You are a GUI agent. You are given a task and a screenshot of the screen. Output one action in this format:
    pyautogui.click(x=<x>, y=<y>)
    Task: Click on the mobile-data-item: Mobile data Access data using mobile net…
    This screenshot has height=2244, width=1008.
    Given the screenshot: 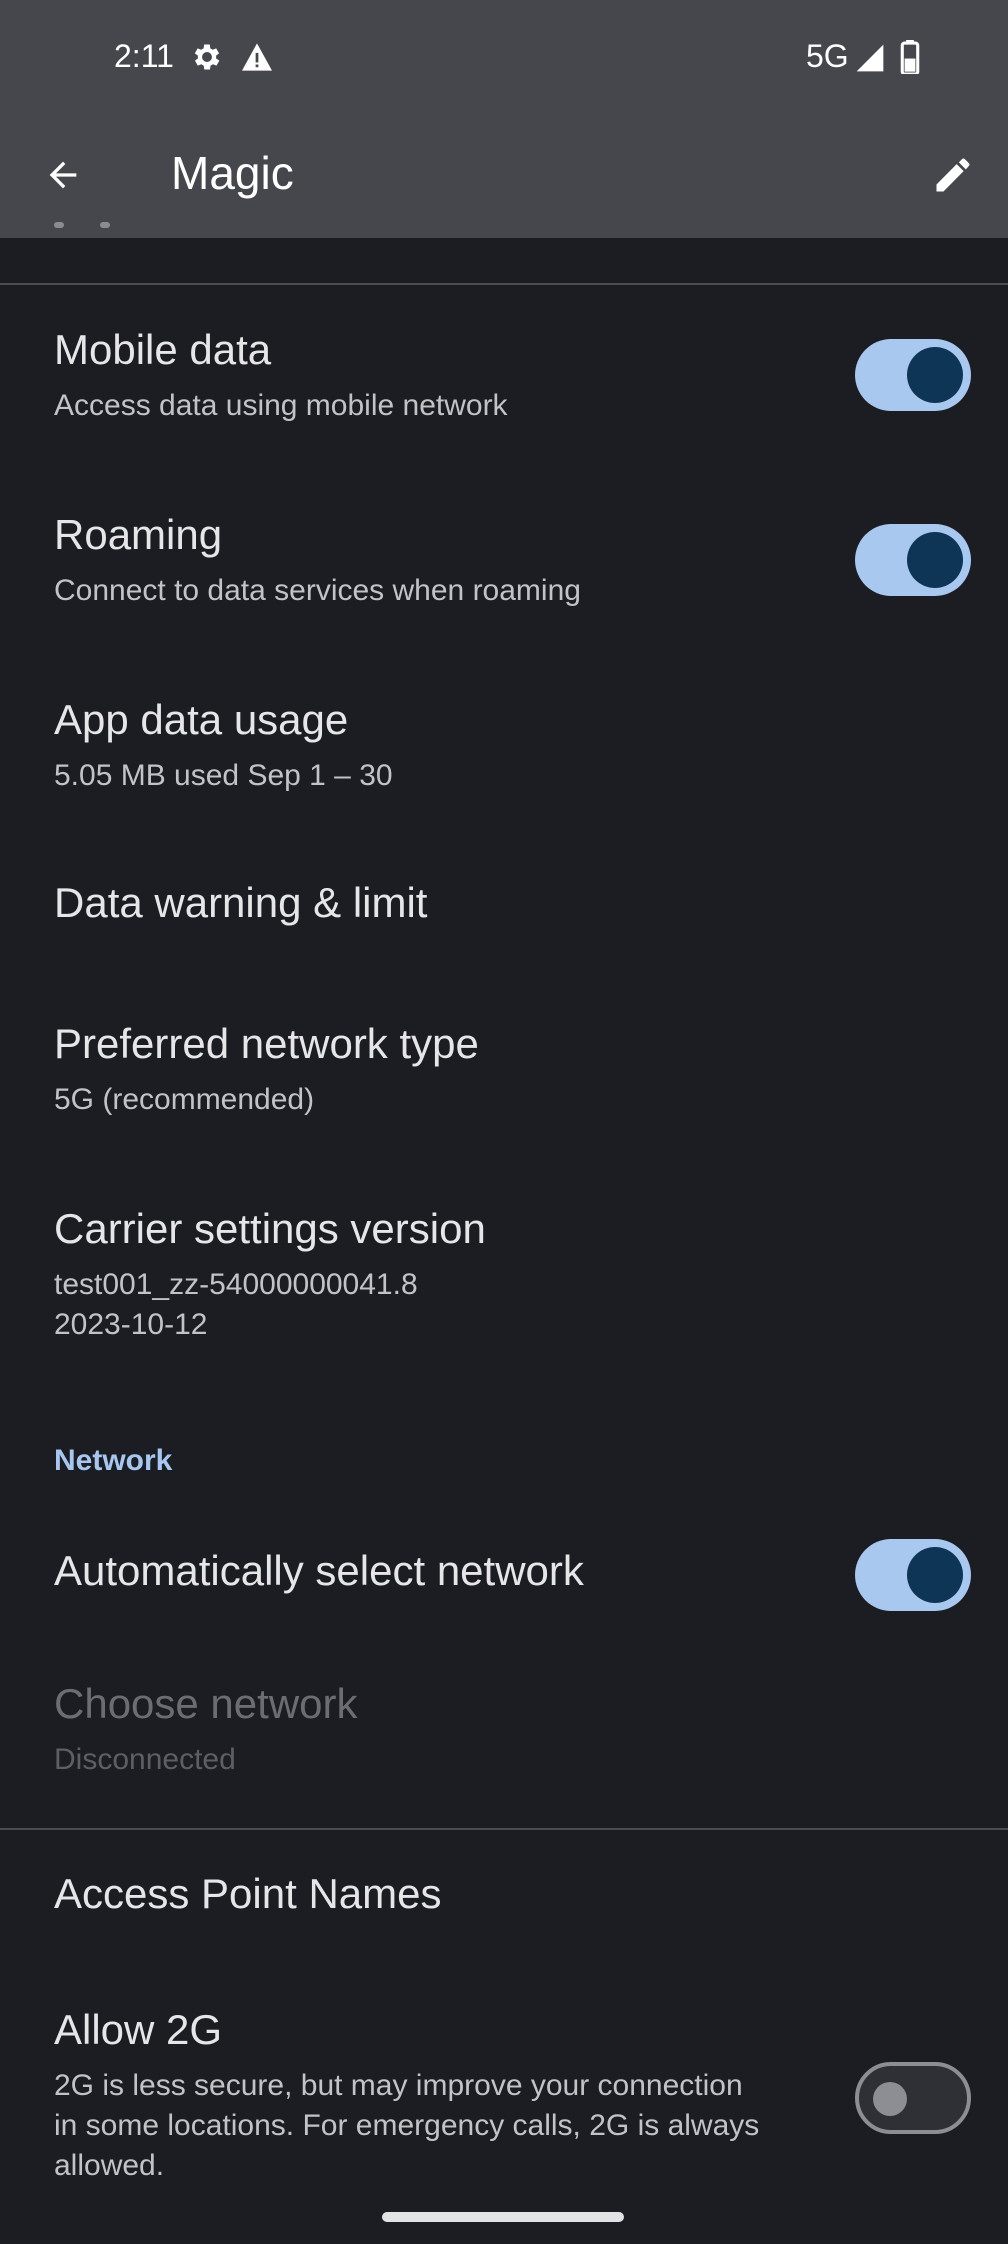 What is the action you would take?
    pyautogui.click(x=504, y=390)
    